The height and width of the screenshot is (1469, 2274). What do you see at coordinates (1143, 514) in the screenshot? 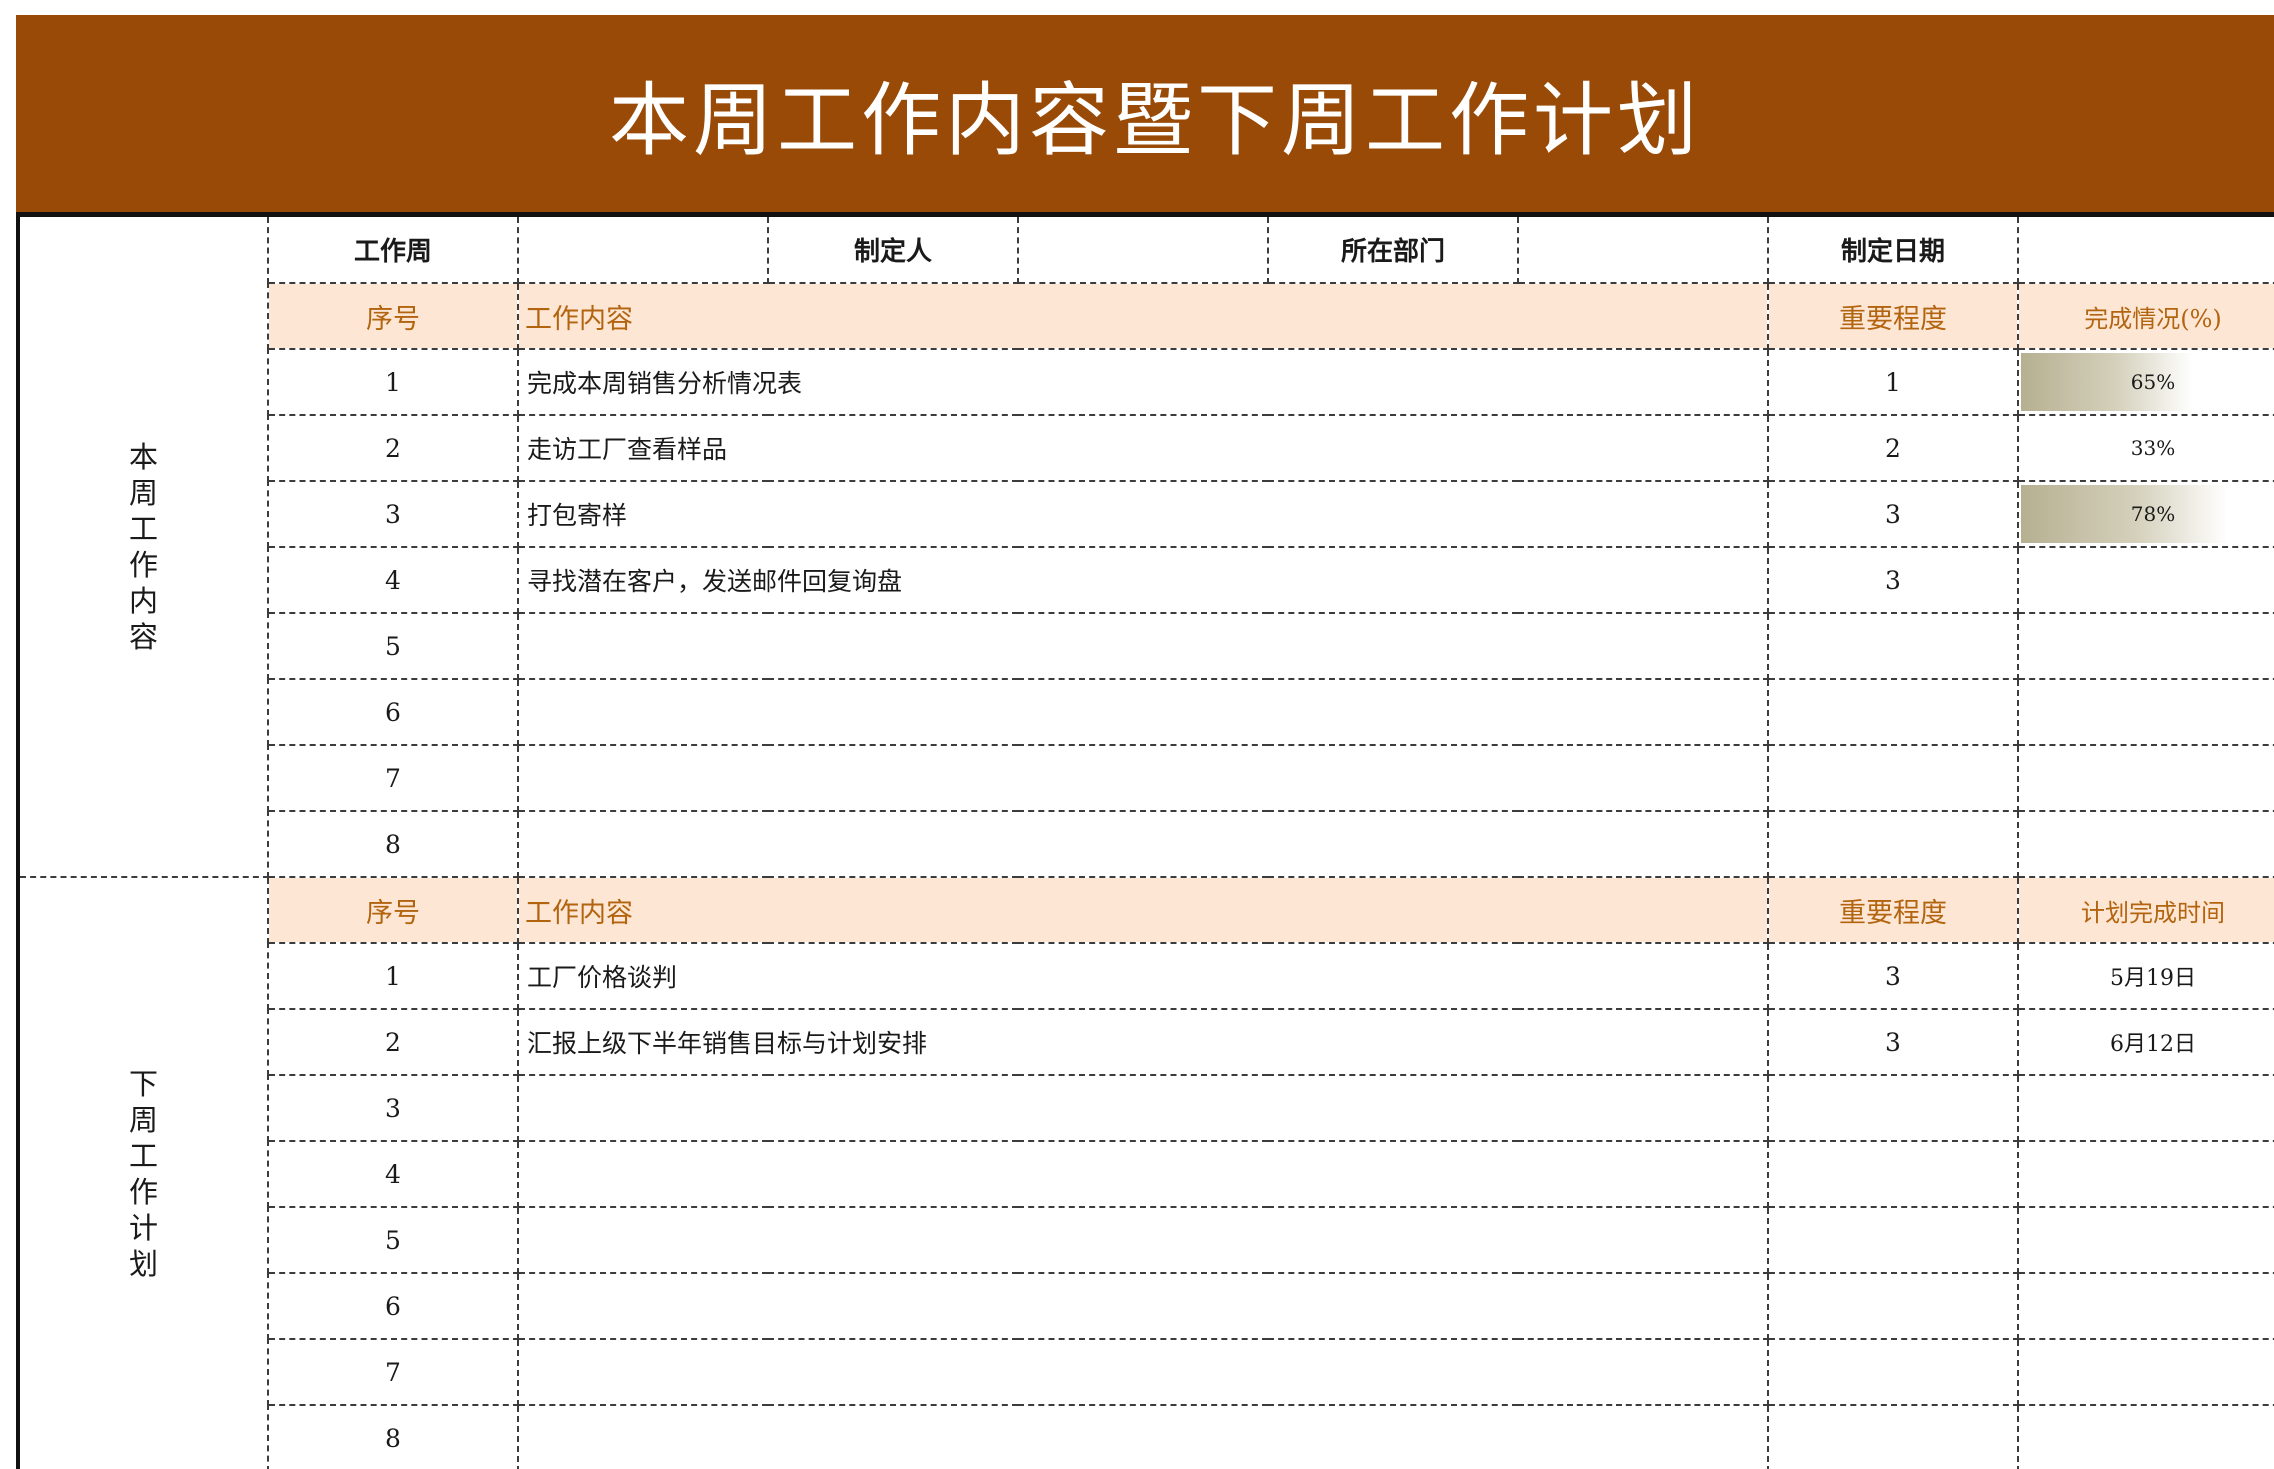
I see `row-content: 打包寄样` at bounding box center [1143, 514].